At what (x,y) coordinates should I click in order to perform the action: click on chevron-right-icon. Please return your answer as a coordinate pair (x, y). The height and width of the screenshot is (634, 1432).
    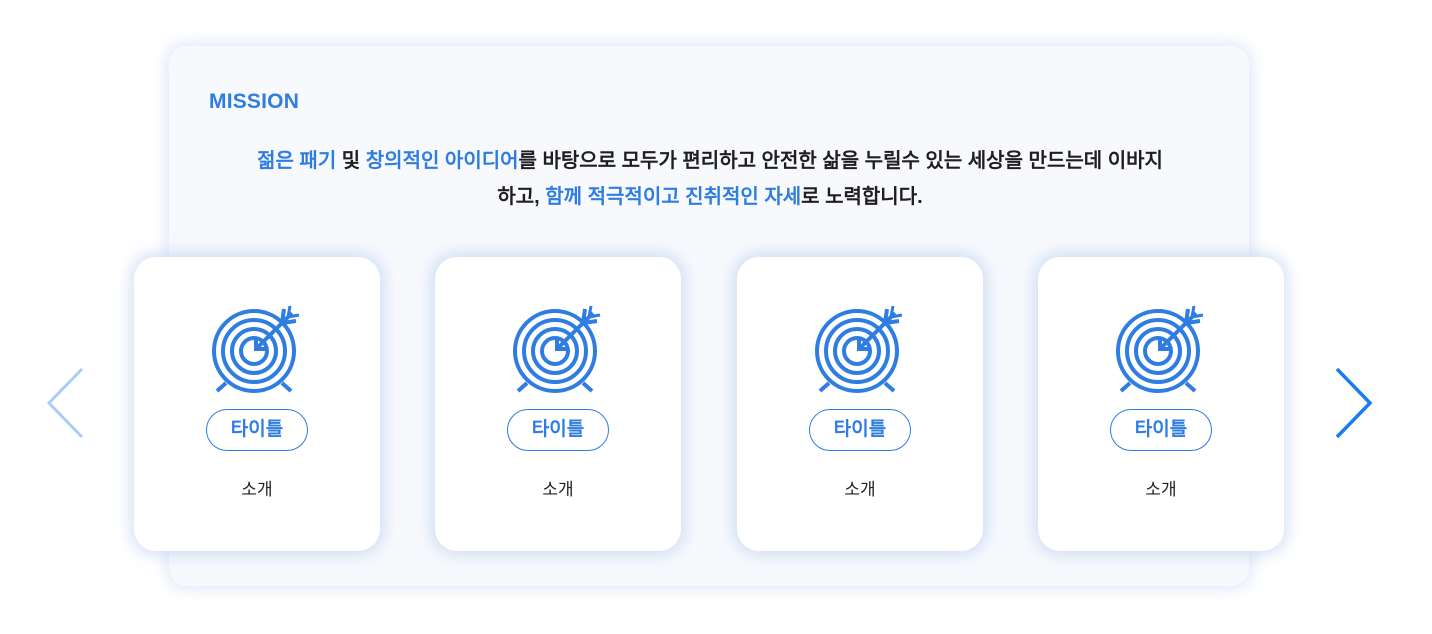
    Looking at the image, I should click on (1354, 403).